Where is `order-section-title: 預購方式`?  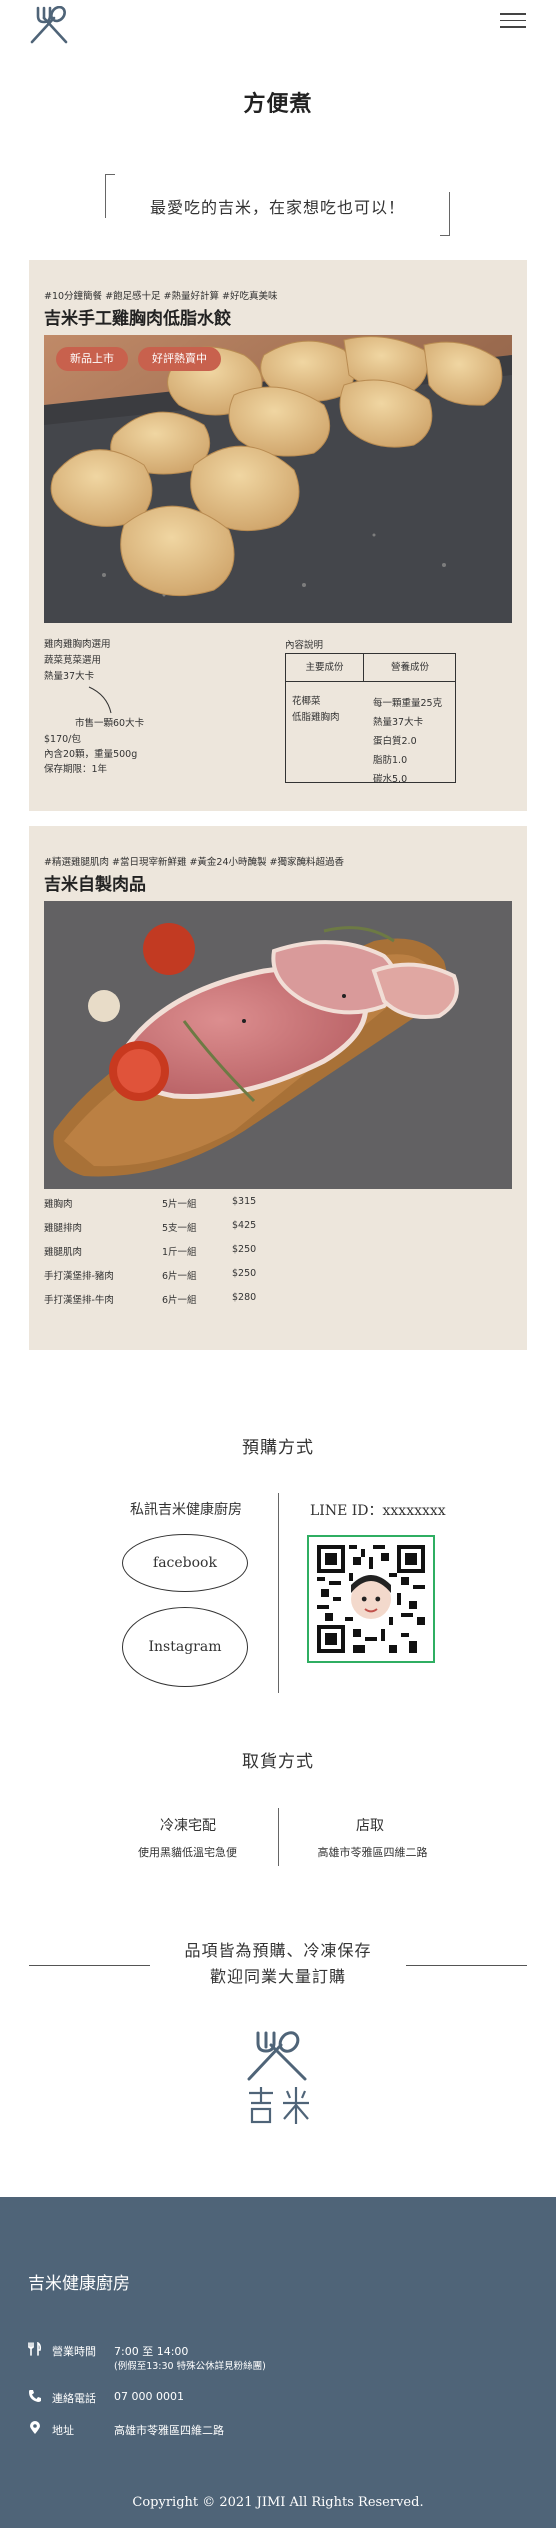
order-section-title: 預購方式 is located at coordinates (278, 1448).